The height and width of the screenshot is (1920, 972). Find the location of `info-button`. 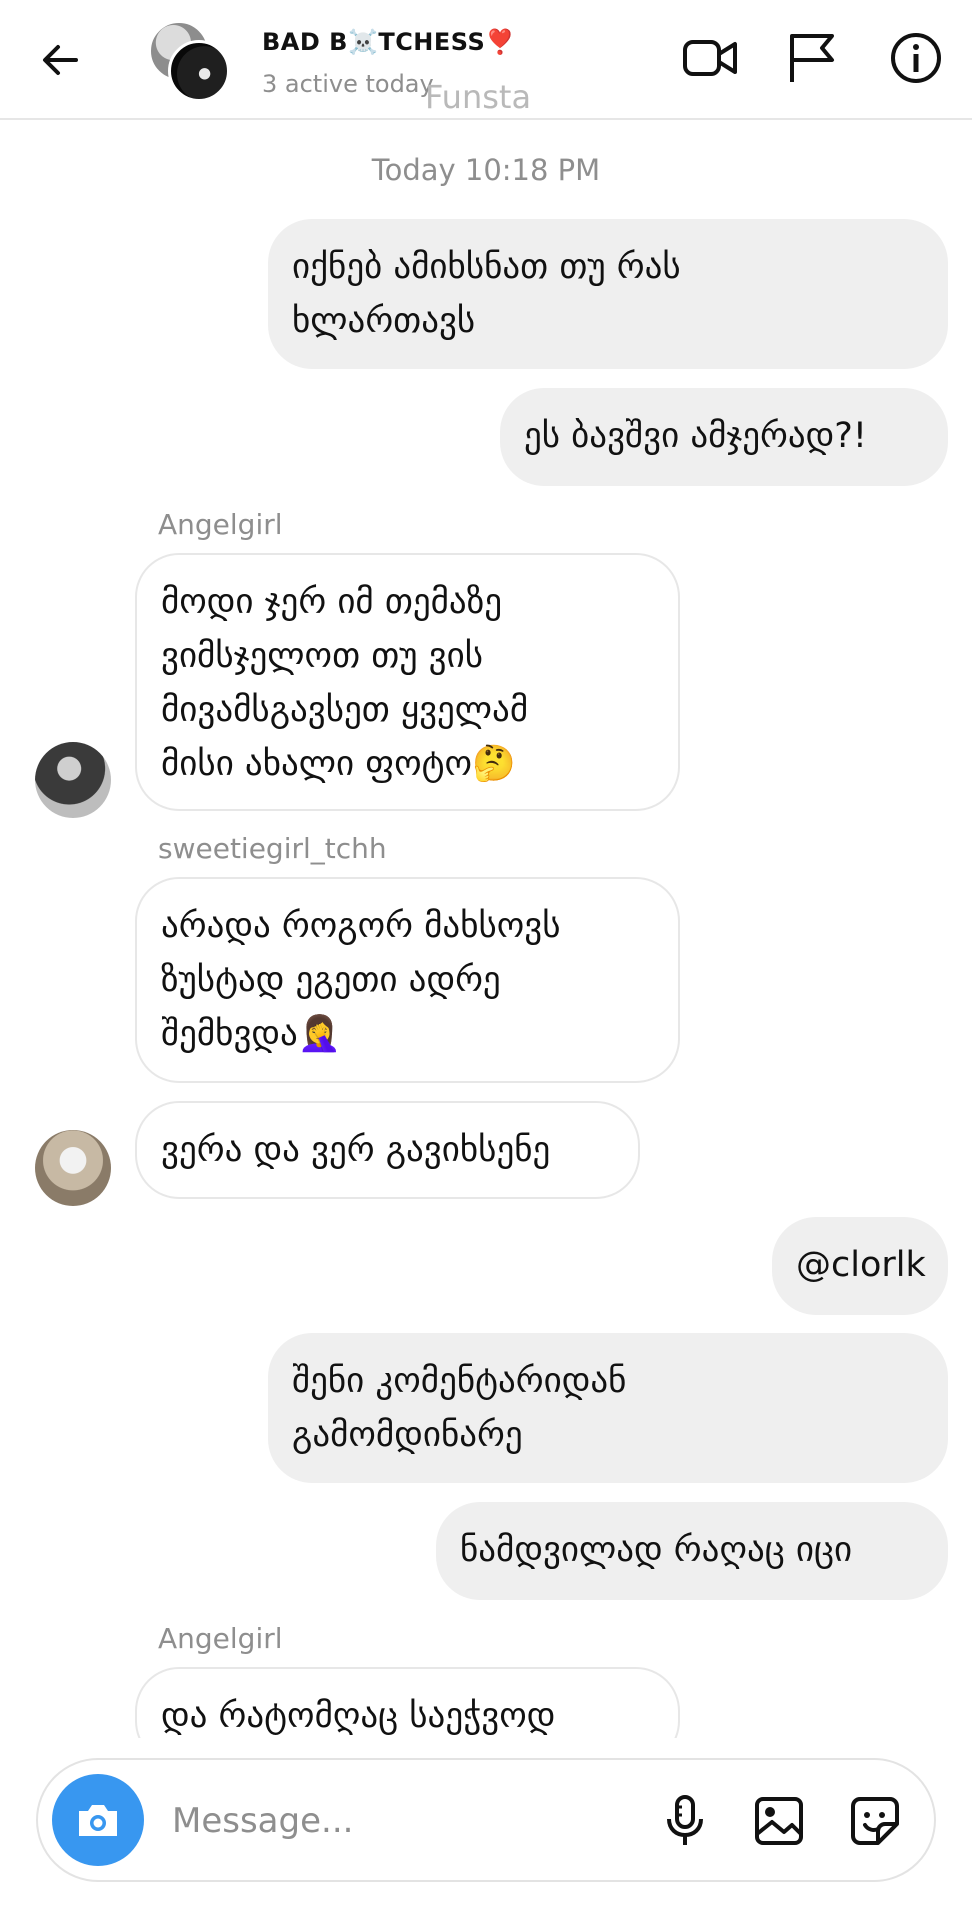

info-button is located at coordinates (916, 58).